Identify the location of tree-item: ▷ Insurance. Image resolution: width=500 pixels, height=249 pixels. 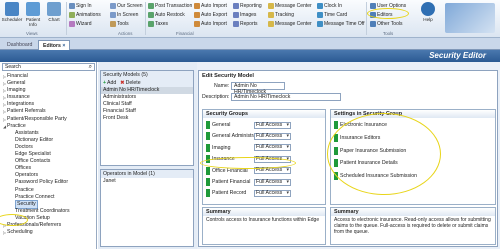
(48, 97).